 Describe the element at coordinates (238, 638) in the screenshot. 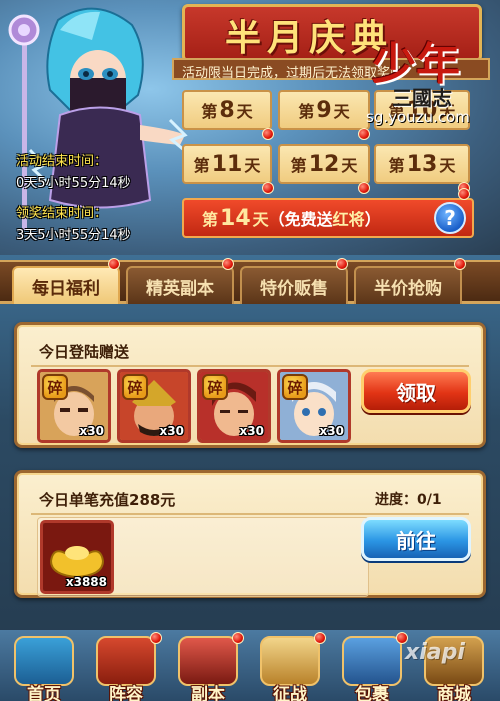

I see `nav-dungeon-dot` at that location.